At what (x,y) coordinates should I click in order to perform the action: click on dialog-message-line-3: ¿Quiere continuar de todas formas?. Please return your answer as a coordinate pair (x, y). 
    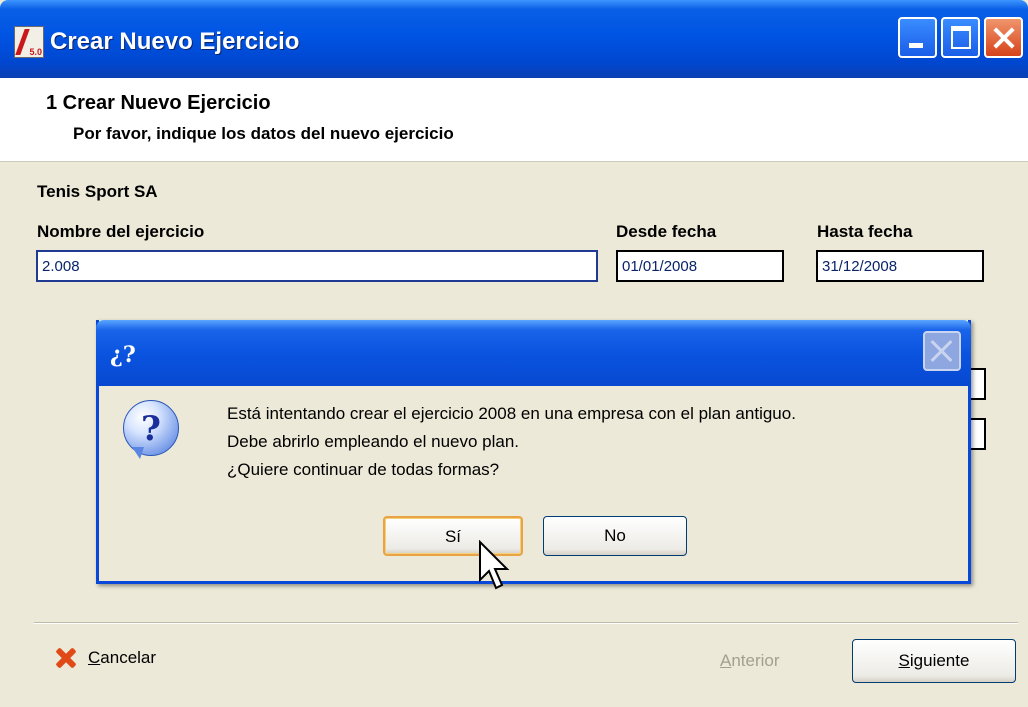
    Looking at the image, I should click on (363, 469).